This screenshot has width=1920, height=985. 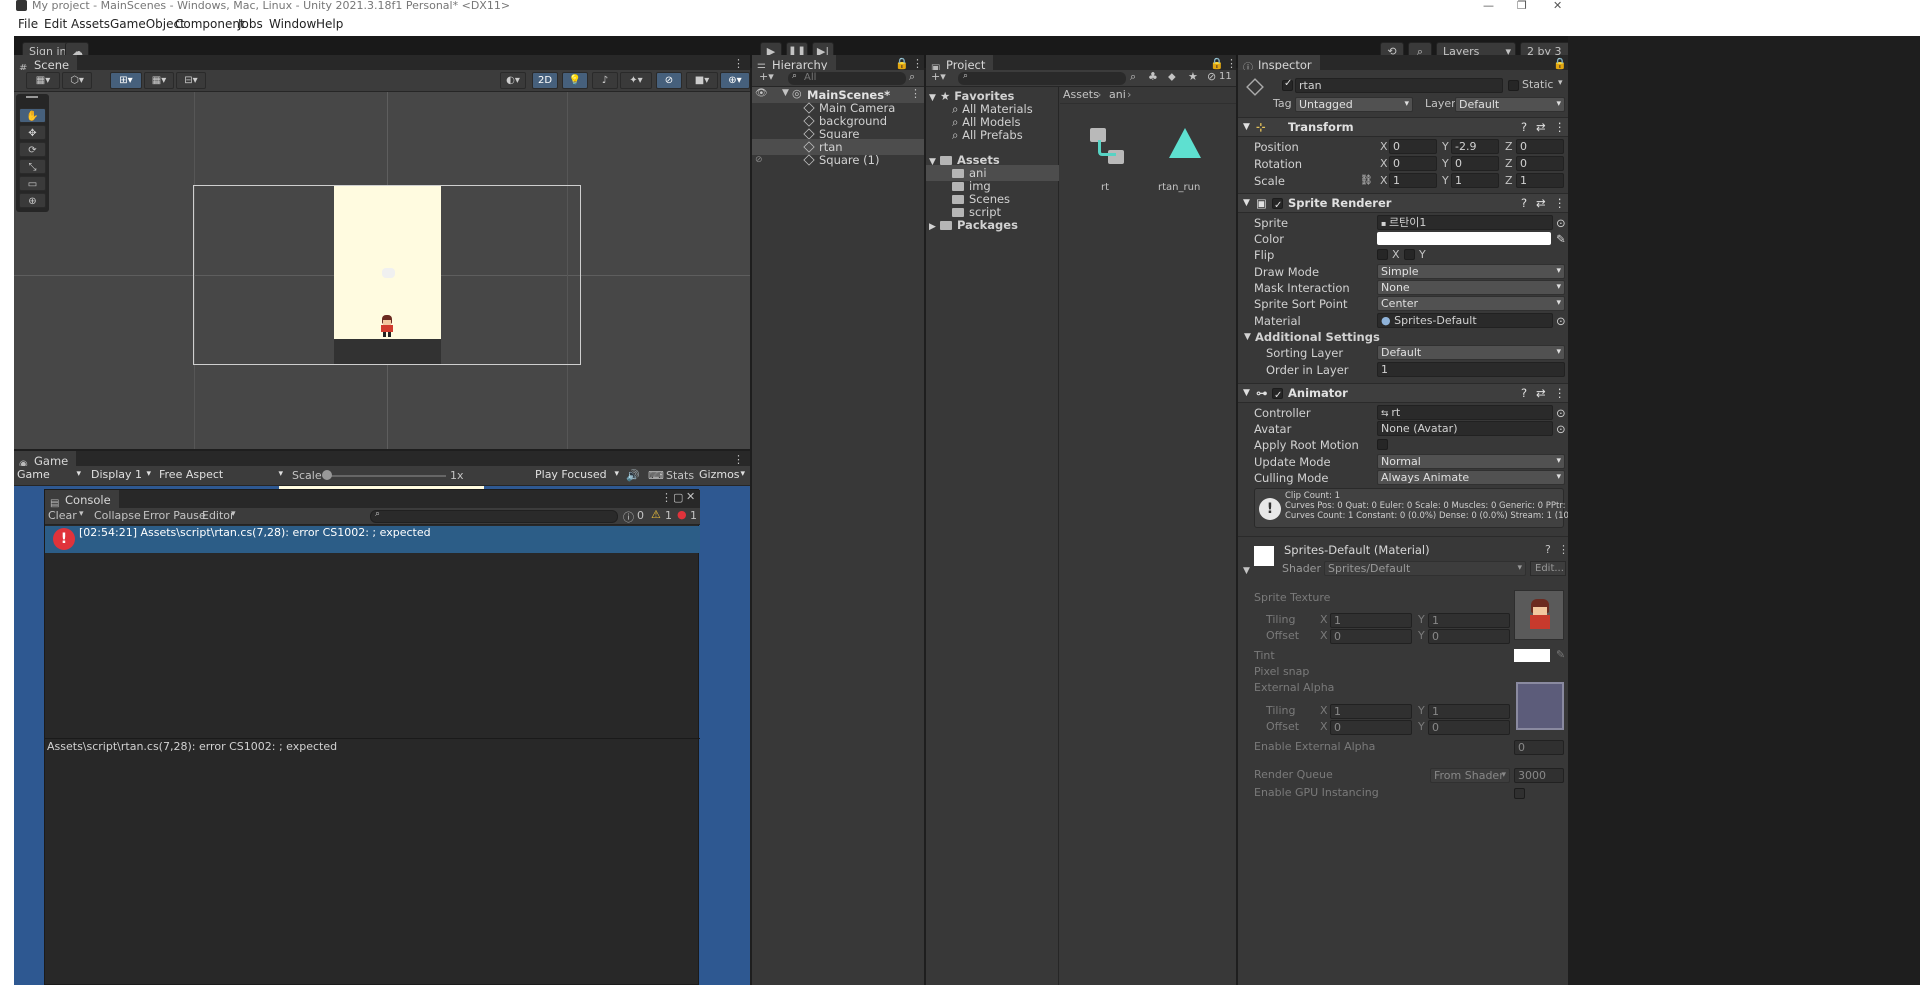 I want to click on controller-field: ⇆ rt, so click(x=1465, y=412).